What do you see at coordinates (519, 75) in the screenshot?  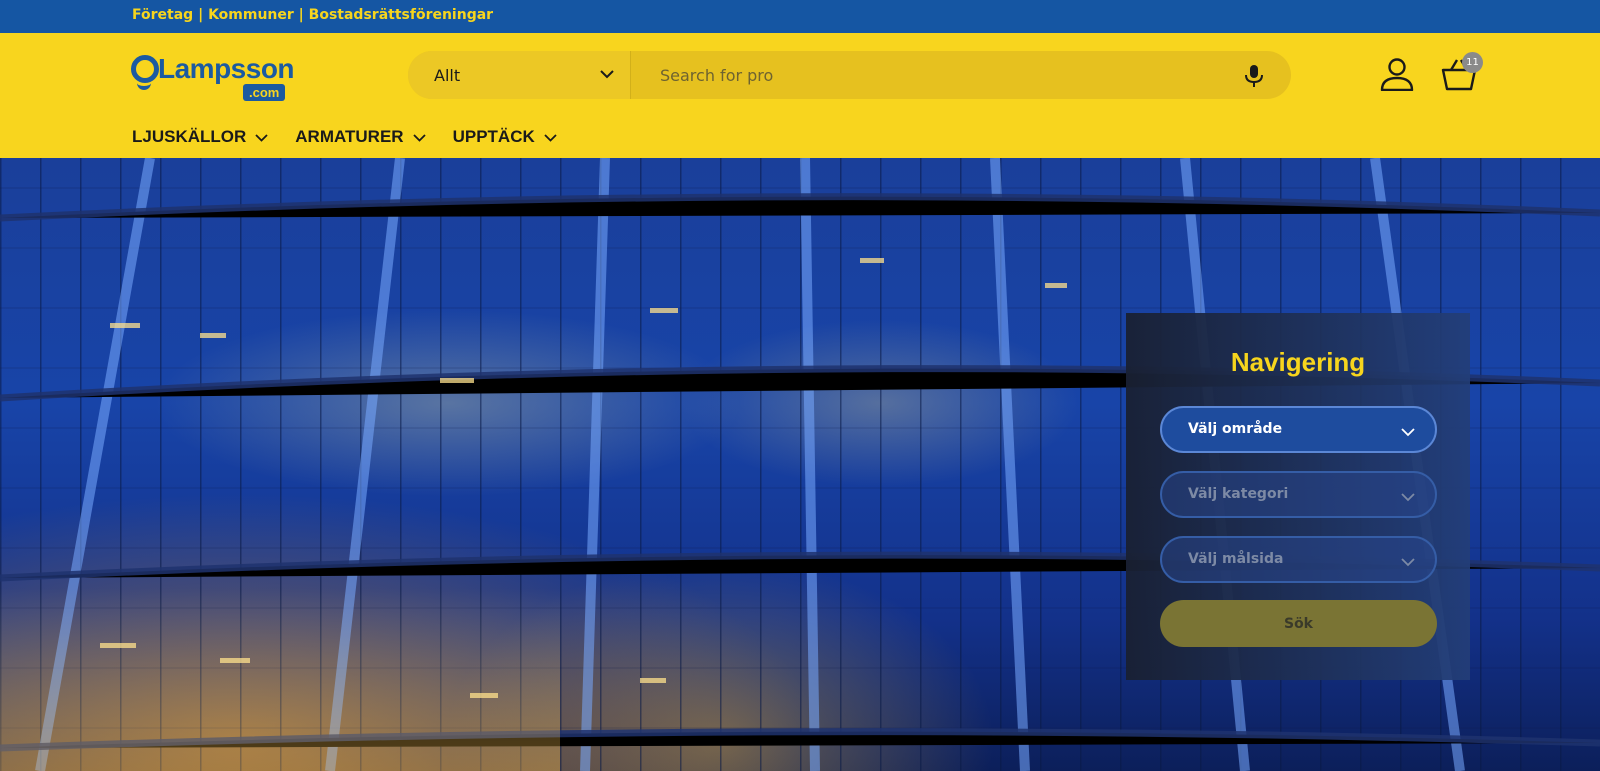 I see `search-category-select: Allt` at bounding box center [519, 75].